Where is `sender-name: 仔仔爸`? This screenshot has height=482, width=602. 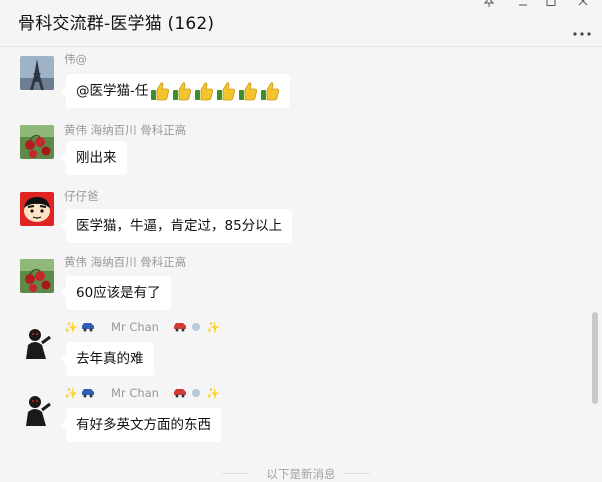 sender-name: 仔仔爸 is located at coordinates (81, 196).